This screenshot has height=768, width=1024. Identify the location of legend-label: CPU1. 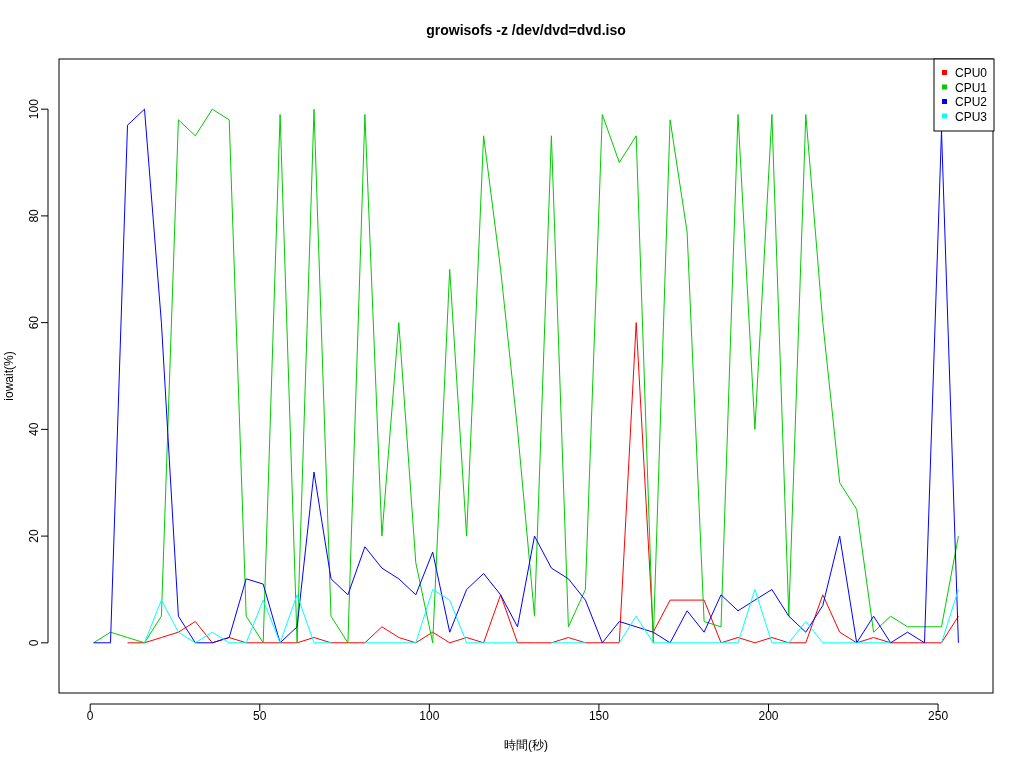
(971, 87).